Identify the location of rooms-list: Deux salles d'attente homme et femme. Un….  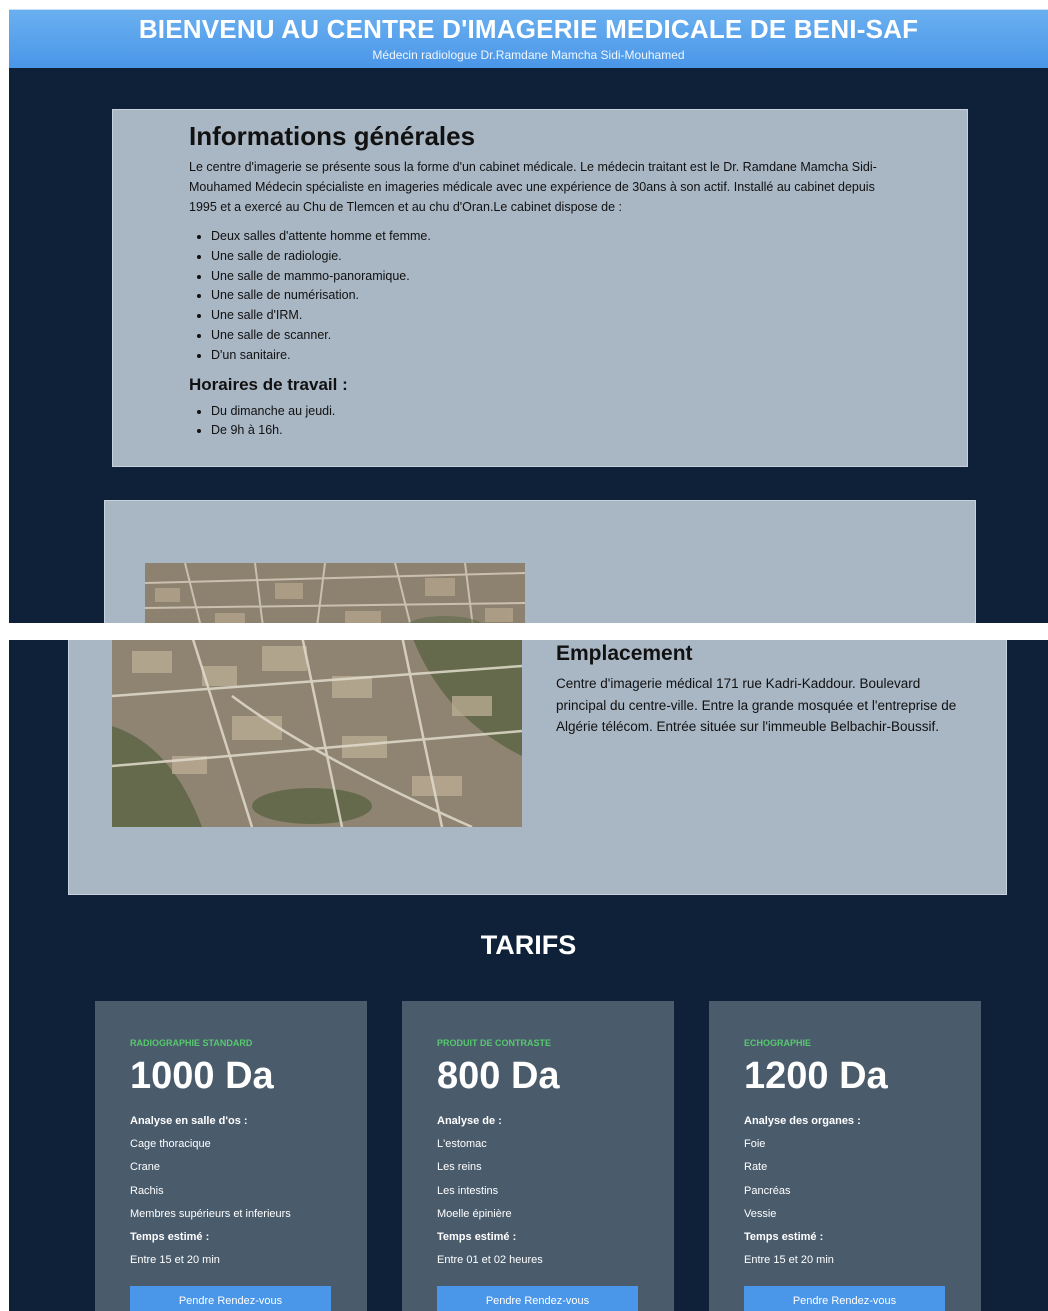
(539, 296).